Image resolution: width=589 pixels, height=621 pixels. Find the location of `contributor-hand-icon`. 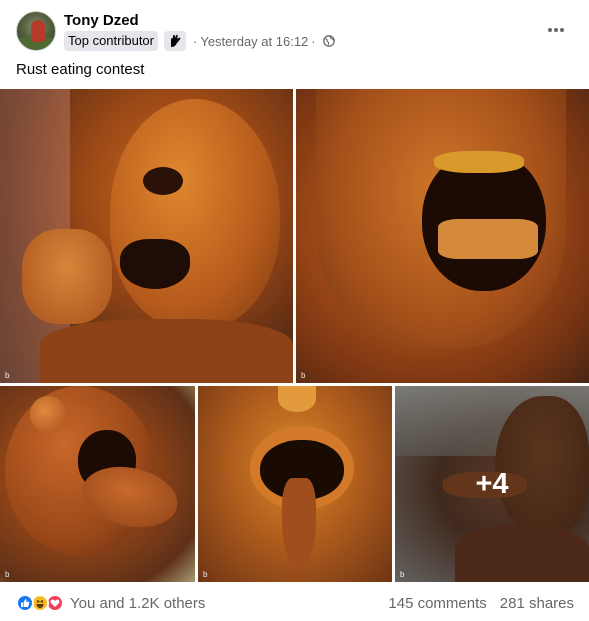

contributor-hand-icon is located at coordinates (175, 41).